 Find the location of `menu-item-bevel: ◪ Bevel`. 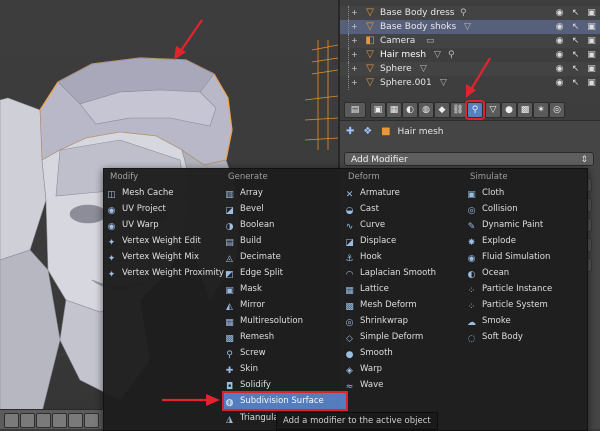

menu-item-bevel: ◪ Bevel is located at coordinates (243, 209).